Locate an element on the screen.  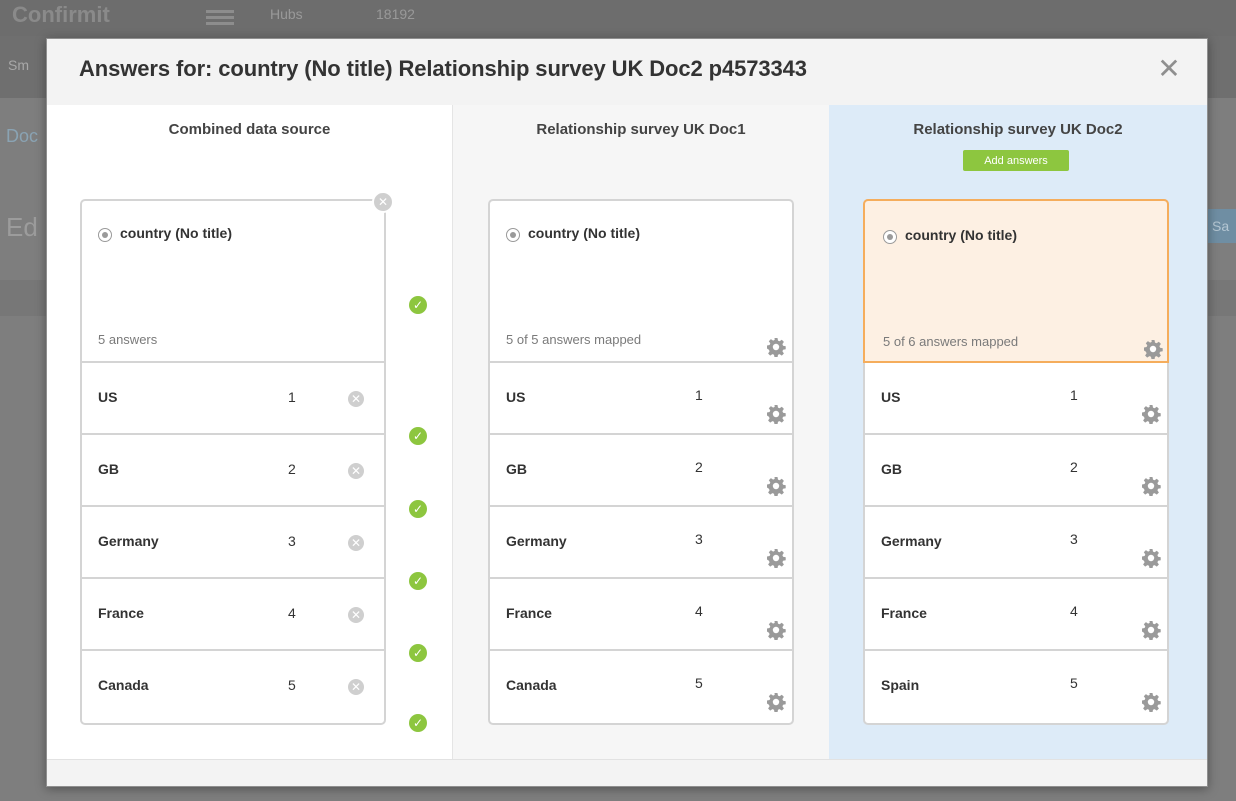
close-icon: ✕ is located at coordinates (1169, 69).